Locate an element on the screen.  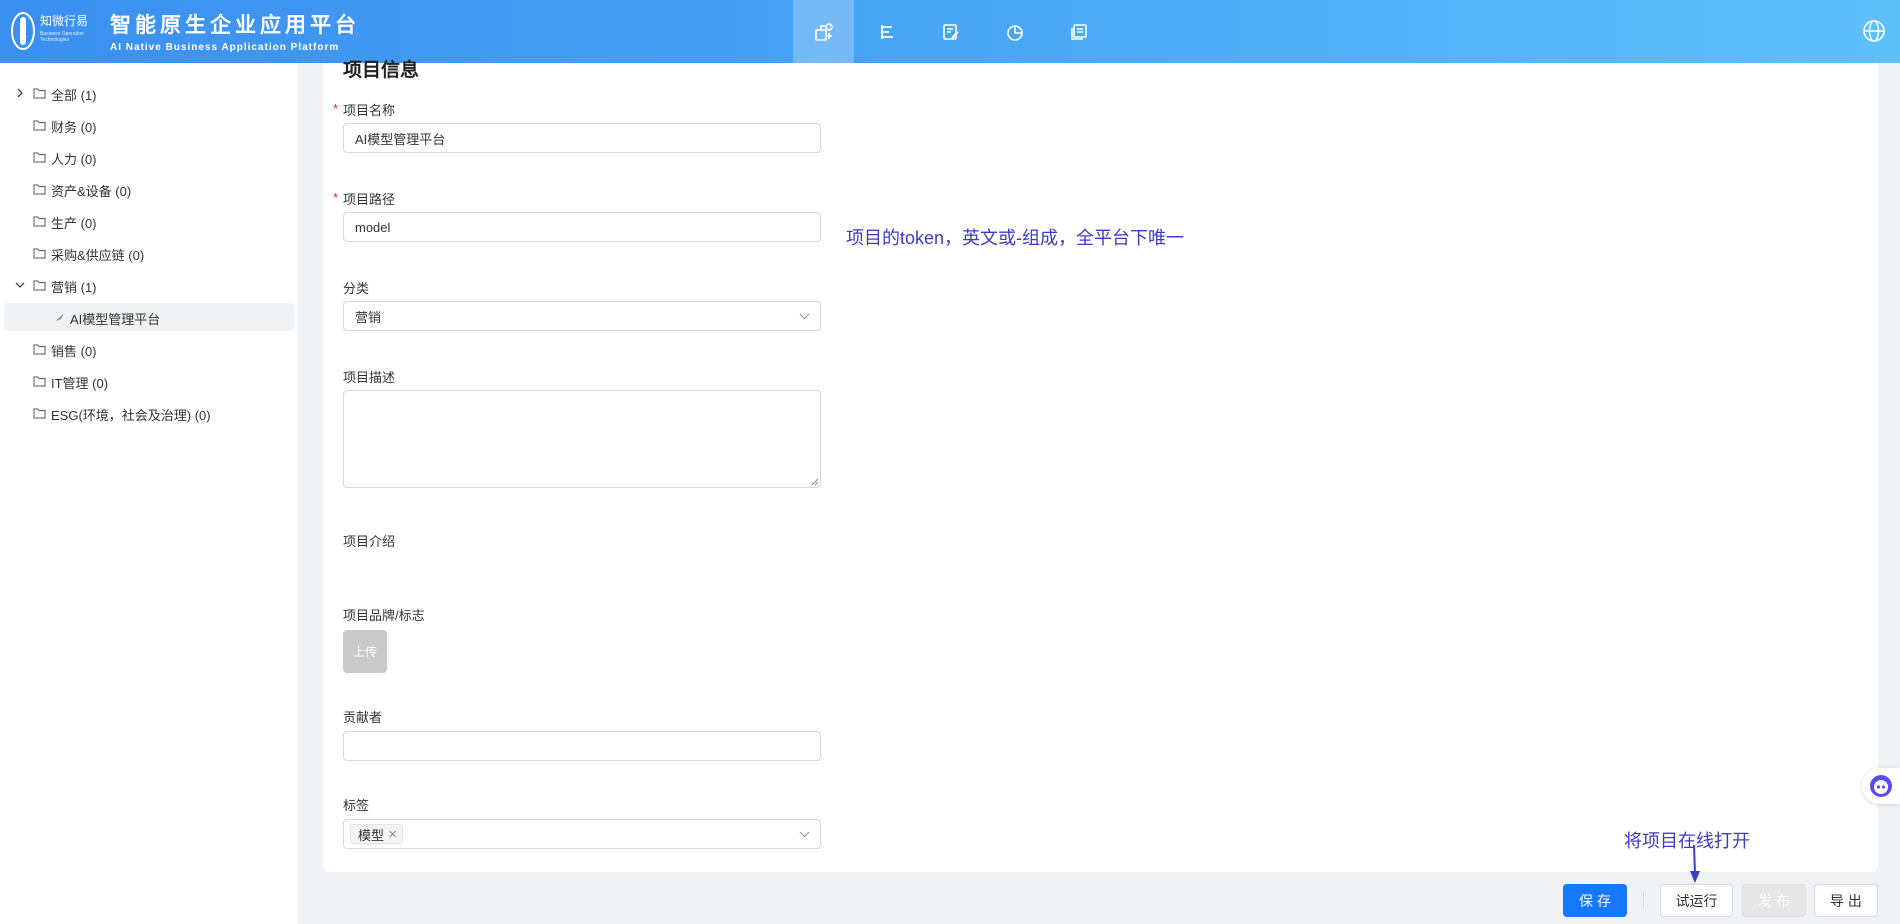
company-logo-icon is located at coordinates (23, 31).